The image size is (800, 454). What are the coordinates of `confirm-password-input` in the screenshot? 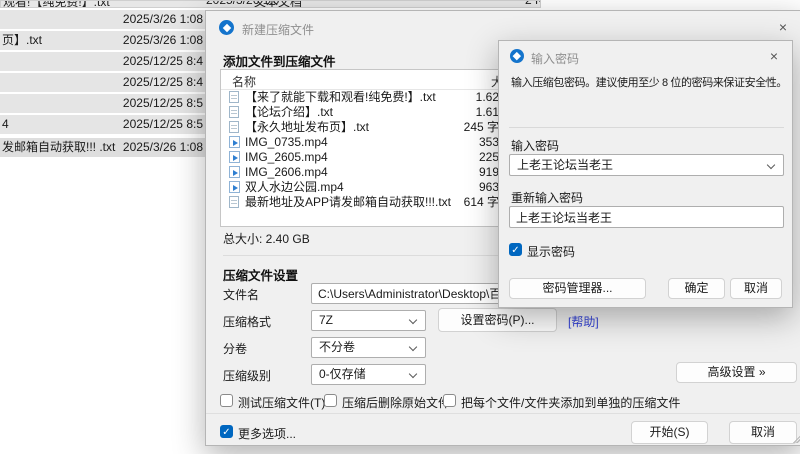 It's located at (646, 217).